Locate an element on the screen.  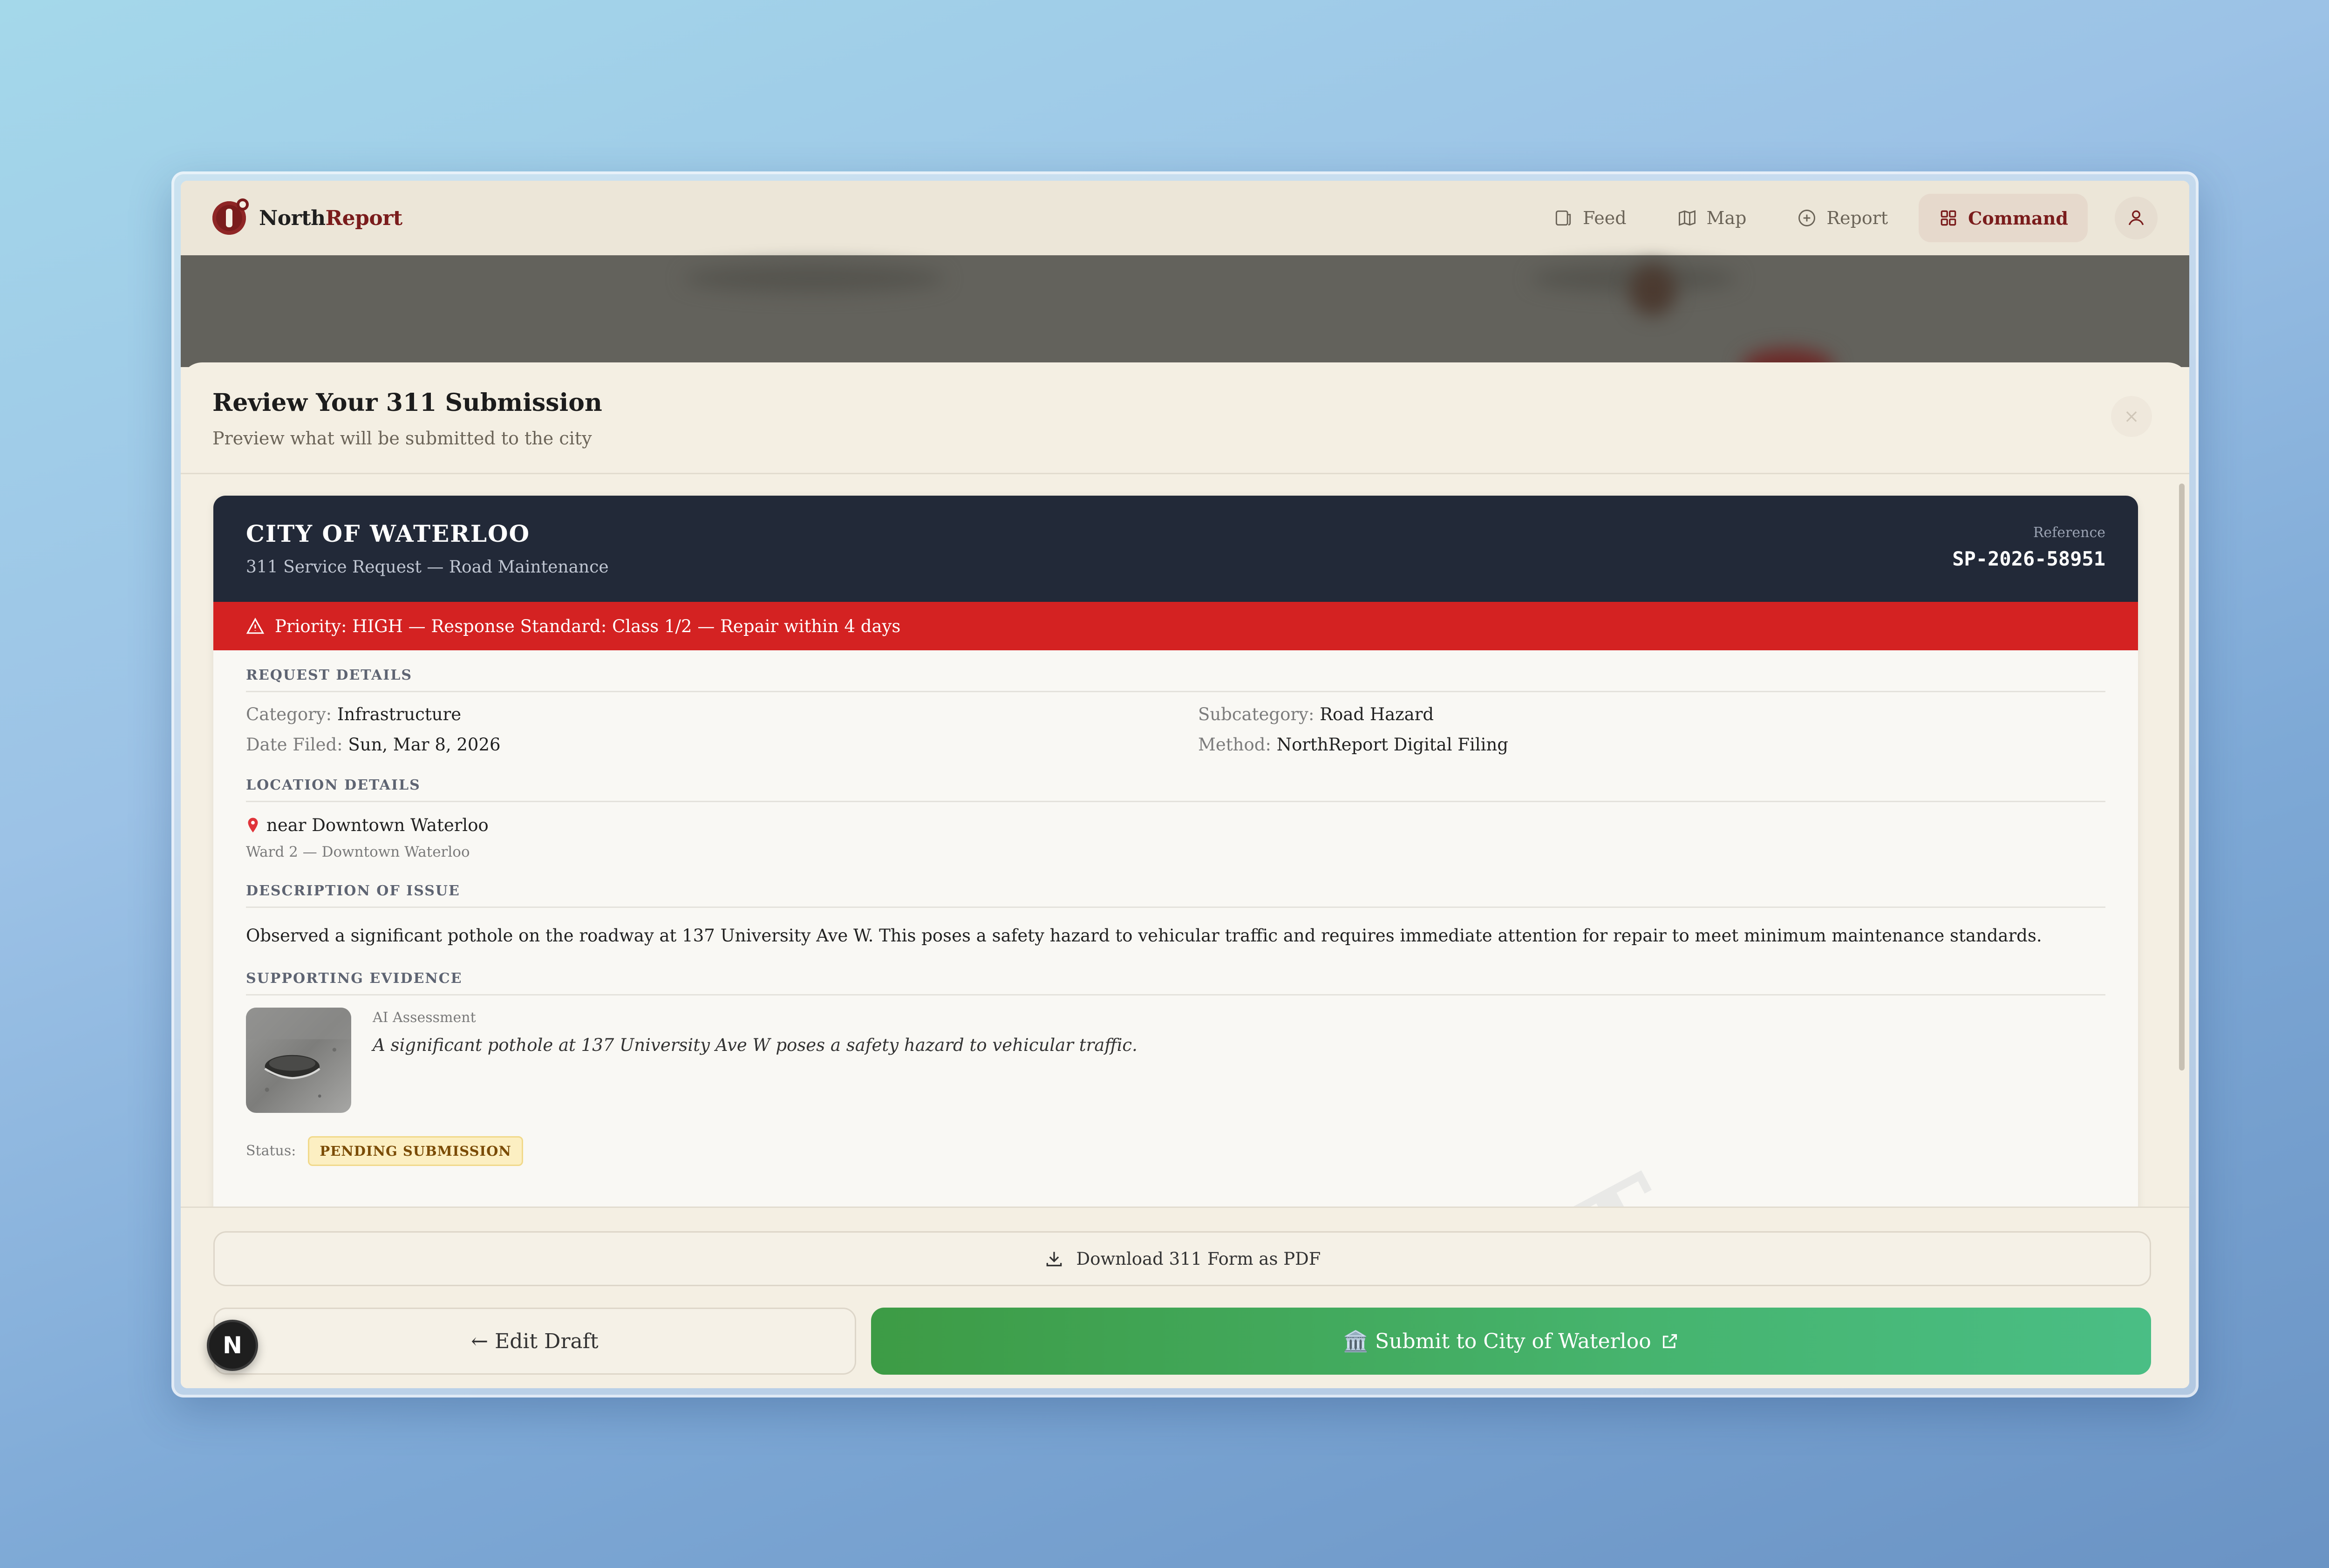
status-row: Status: PENDING SUBMISSION is located at coordinates (1175, 1151).